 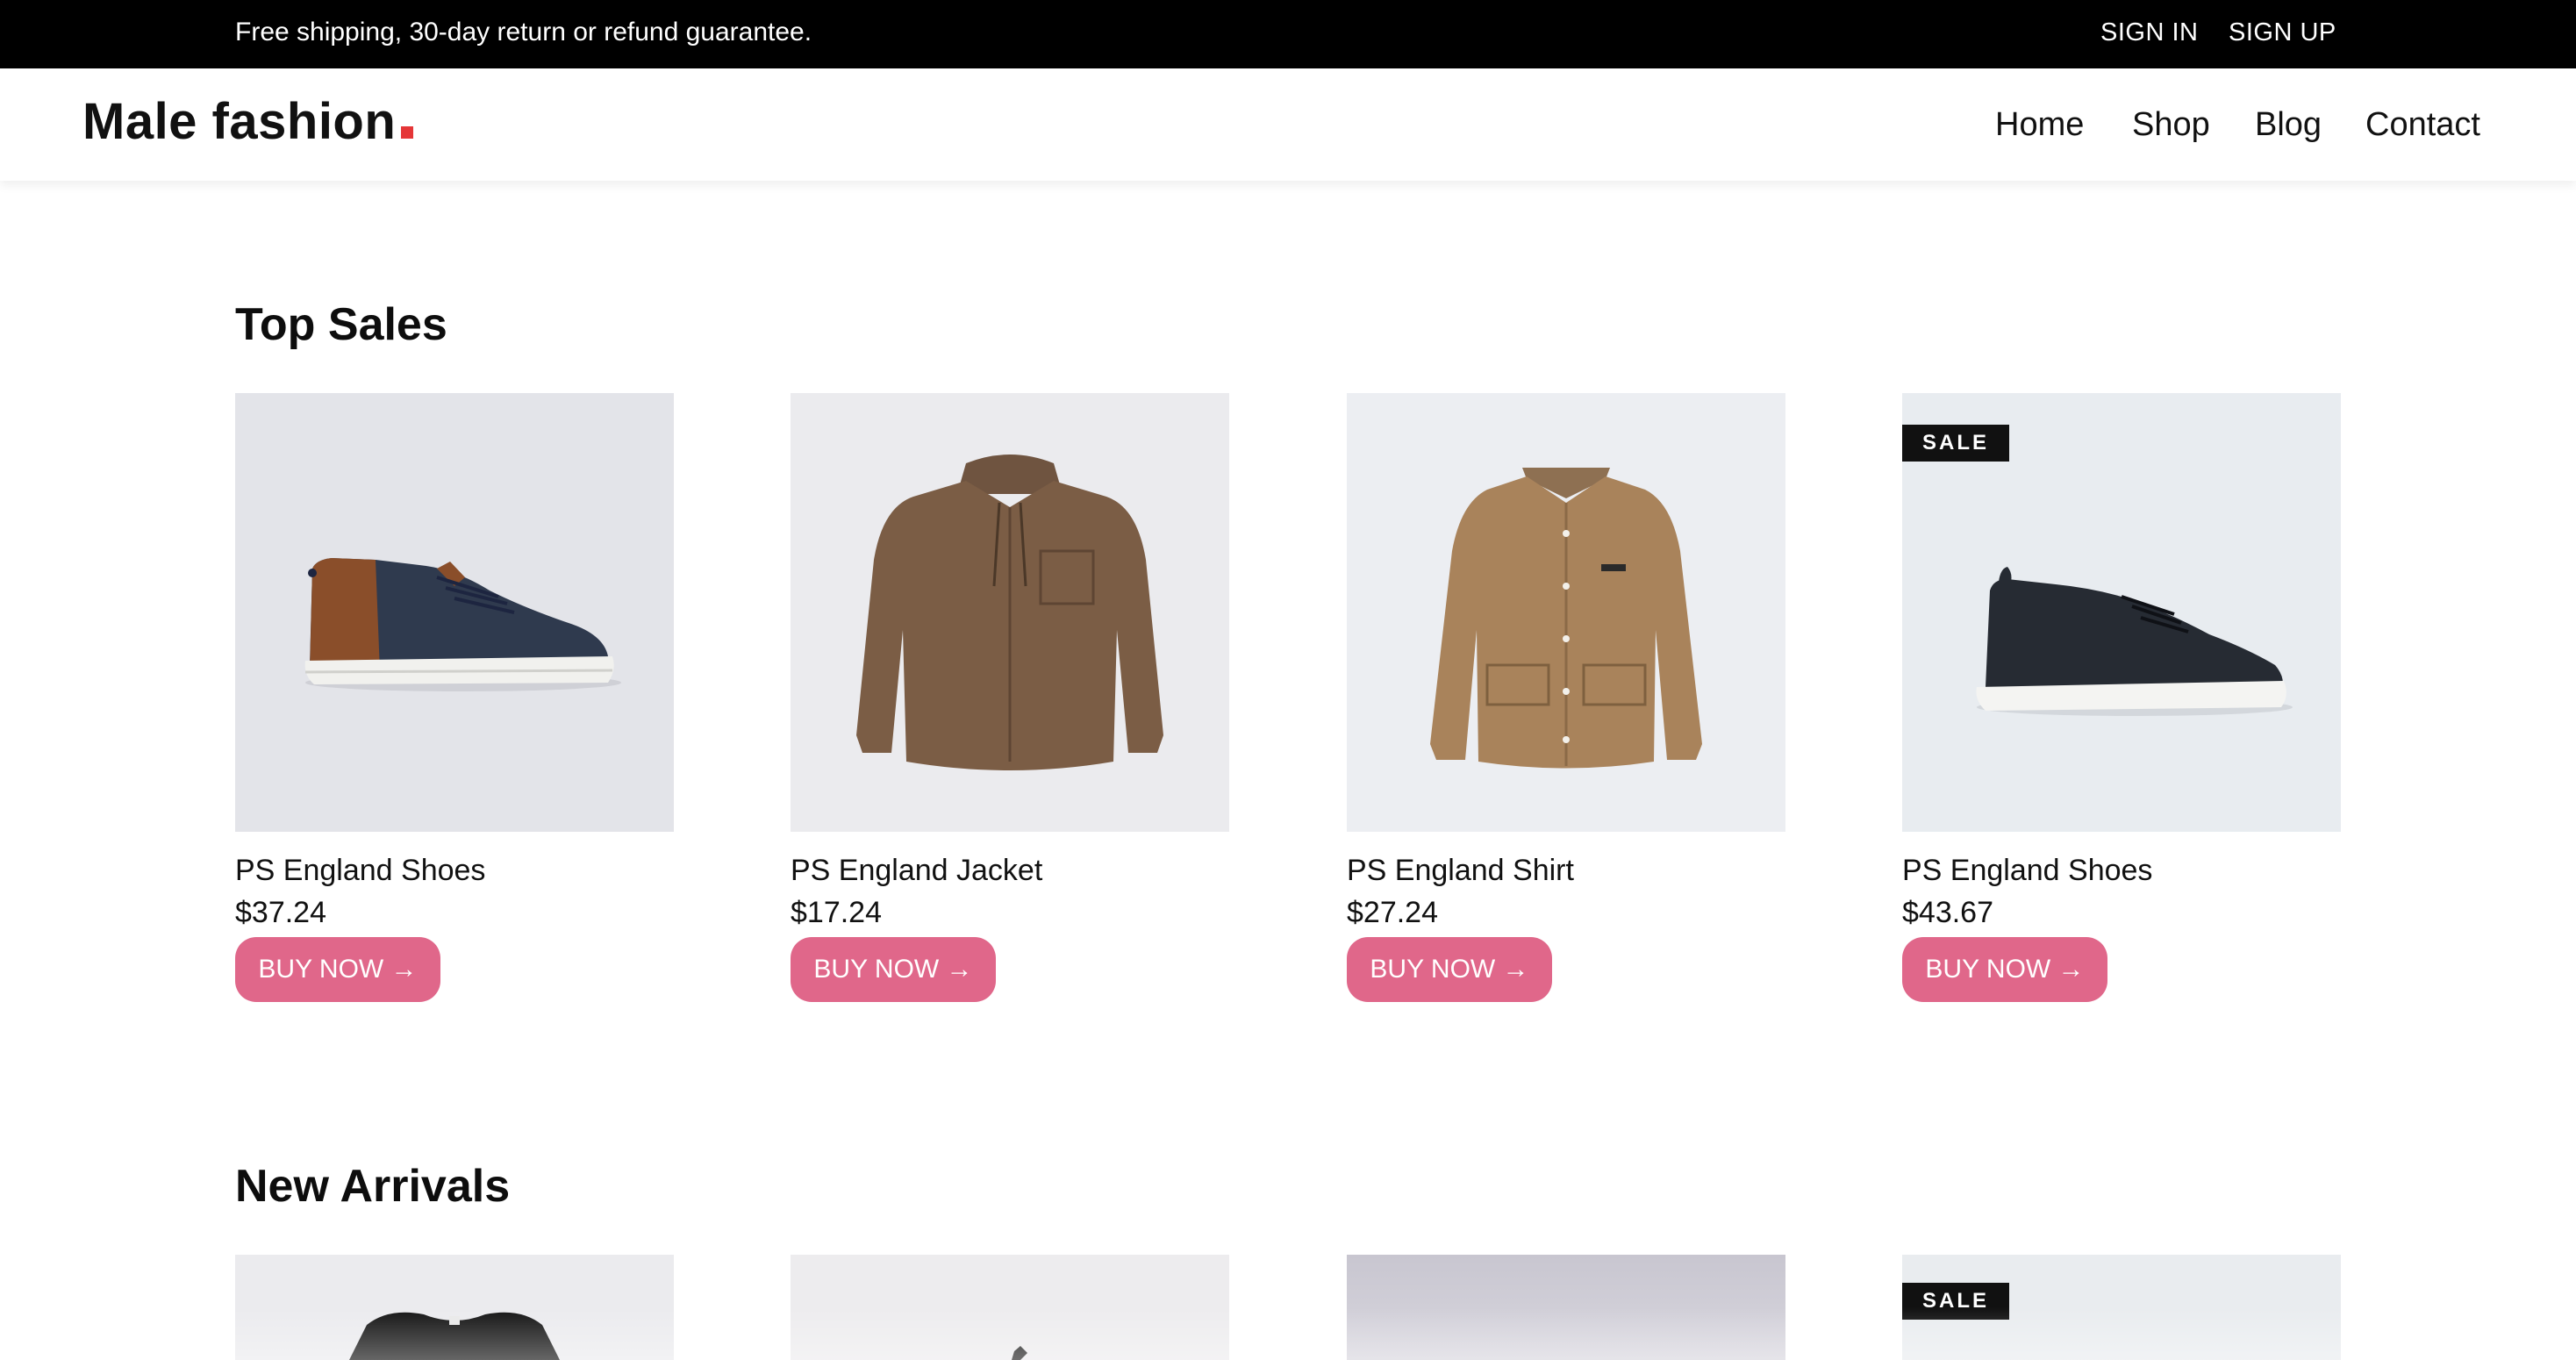 I want to click on overshirt-tan-icon, so click(x=1566, y=612).